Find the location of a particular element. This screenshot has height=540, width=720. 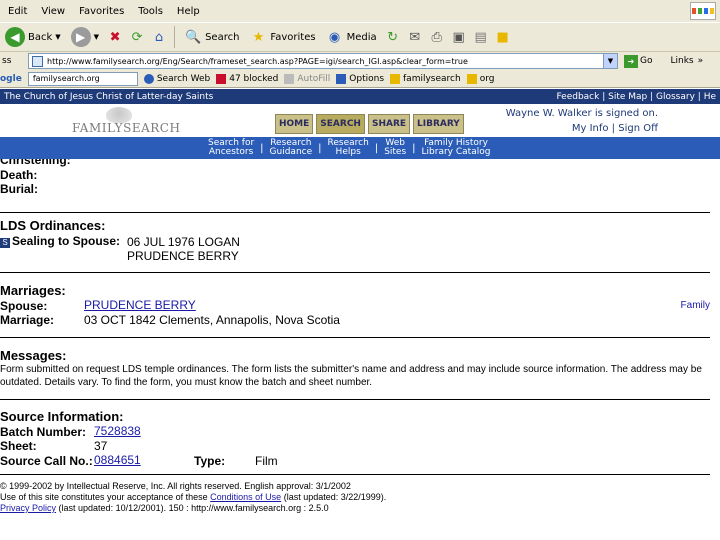

marriage-label: Marriage: is located at coordinates (27, 320).